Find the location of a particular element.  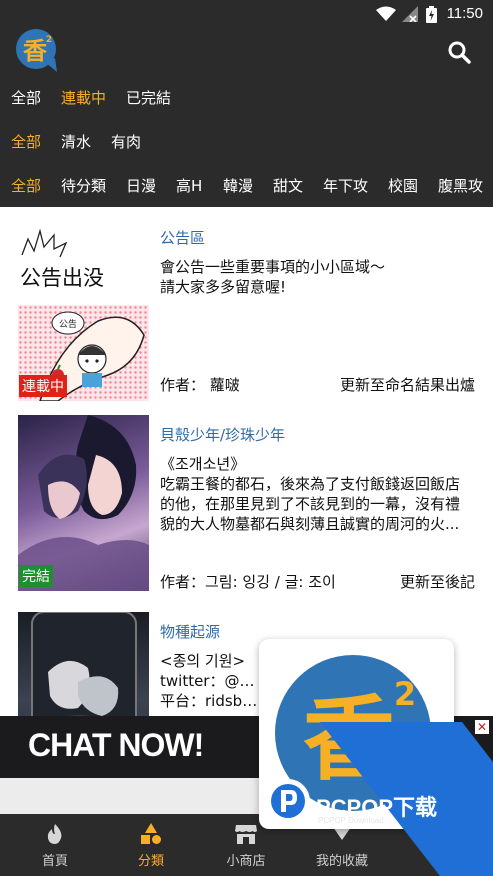

filter-rating-all: 全部 is located at coordinates (26, 141).